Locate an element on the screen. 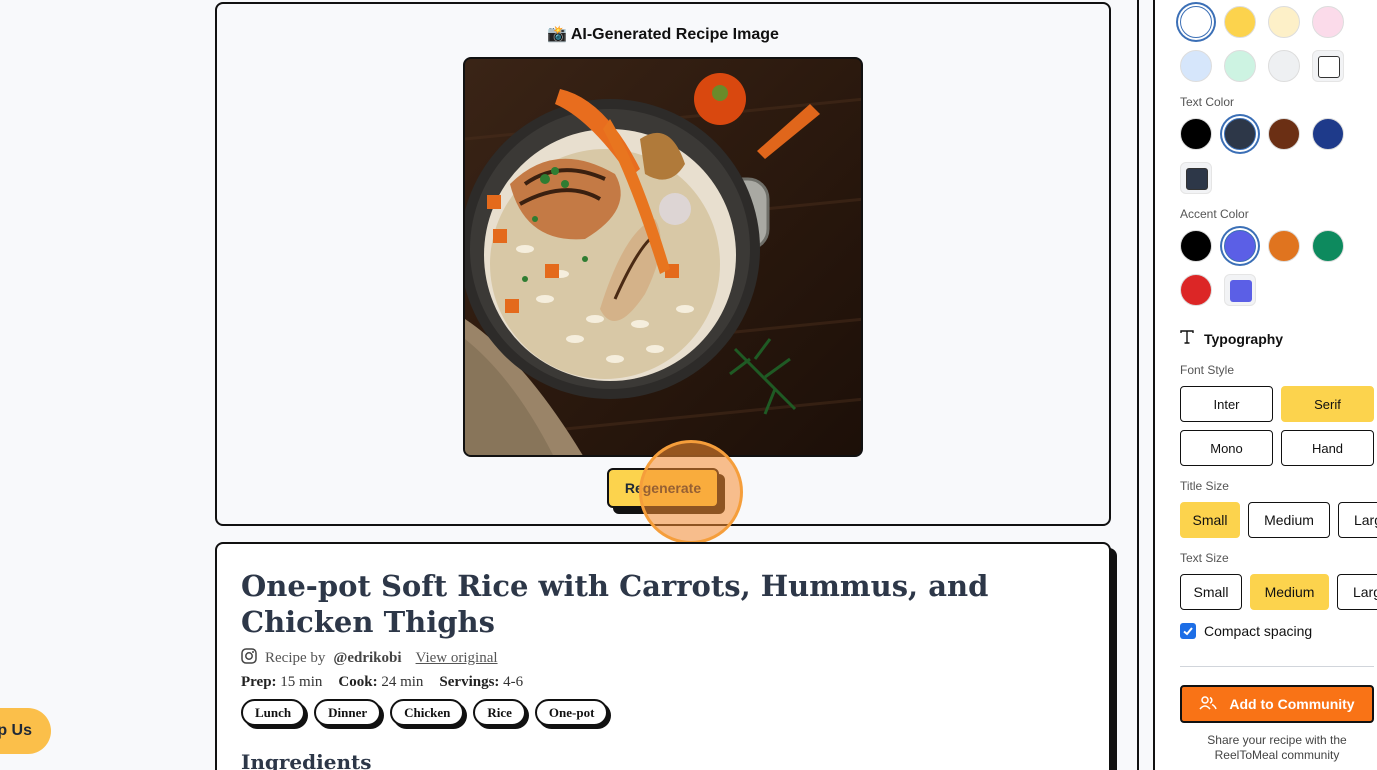 The width and height of the screenshot is (1377, 770). instagram-icon is located at coordinates (249, 658).